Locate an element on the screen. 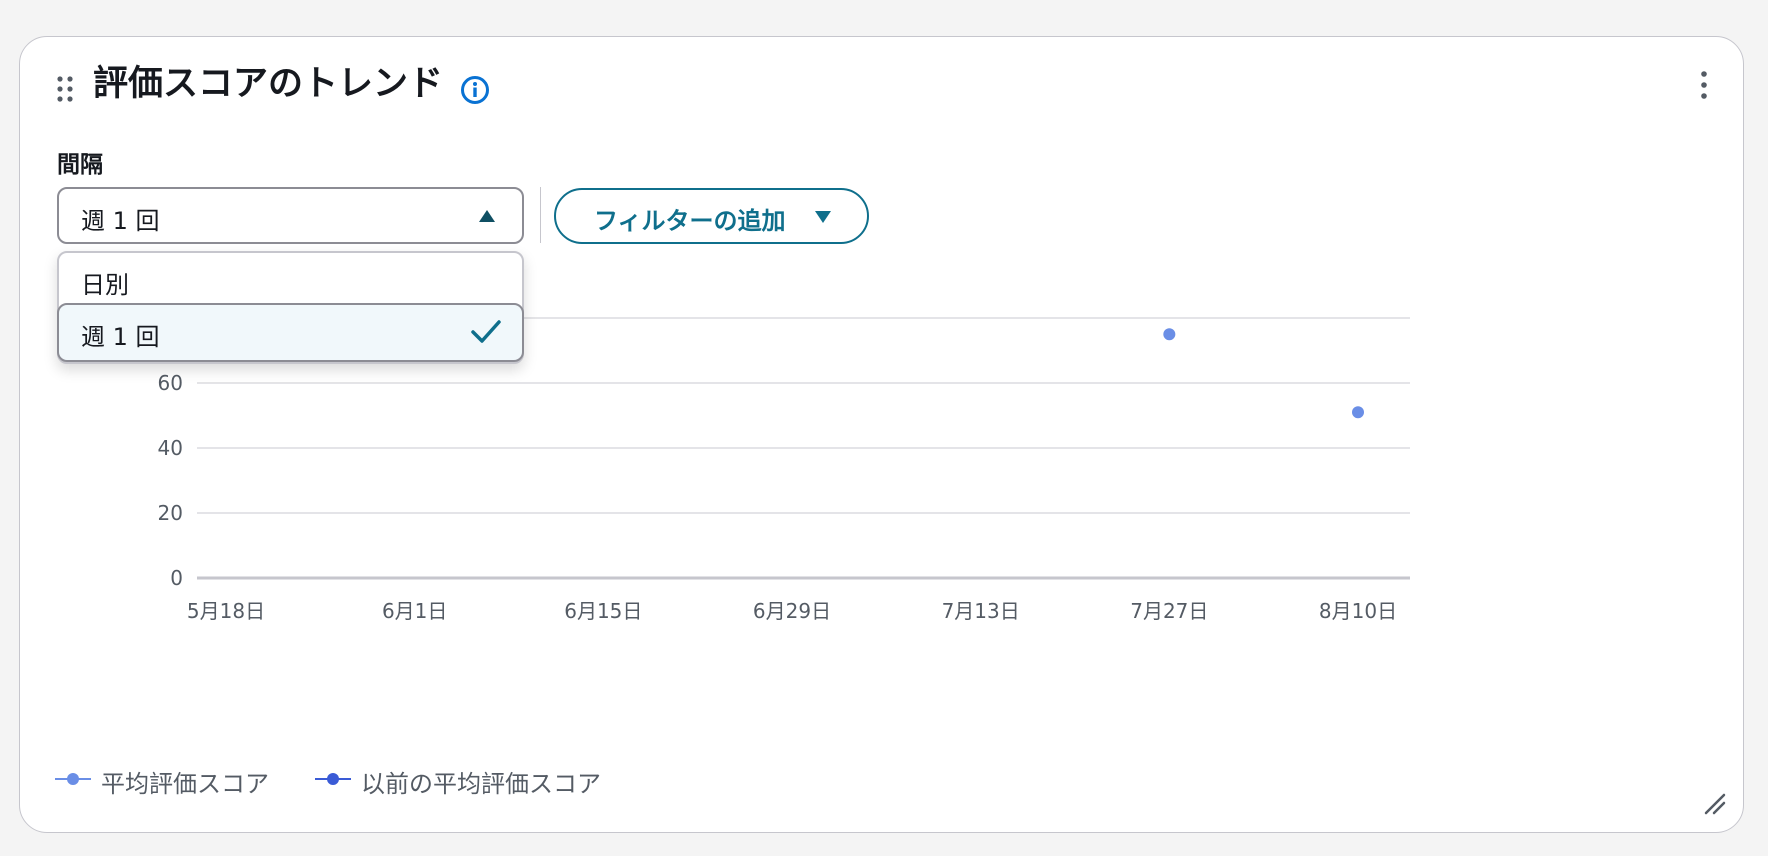 The height and width of the screenshot is (856, 1768). x-tick-label: 7月27日 is located at coordinates (1169, 611).